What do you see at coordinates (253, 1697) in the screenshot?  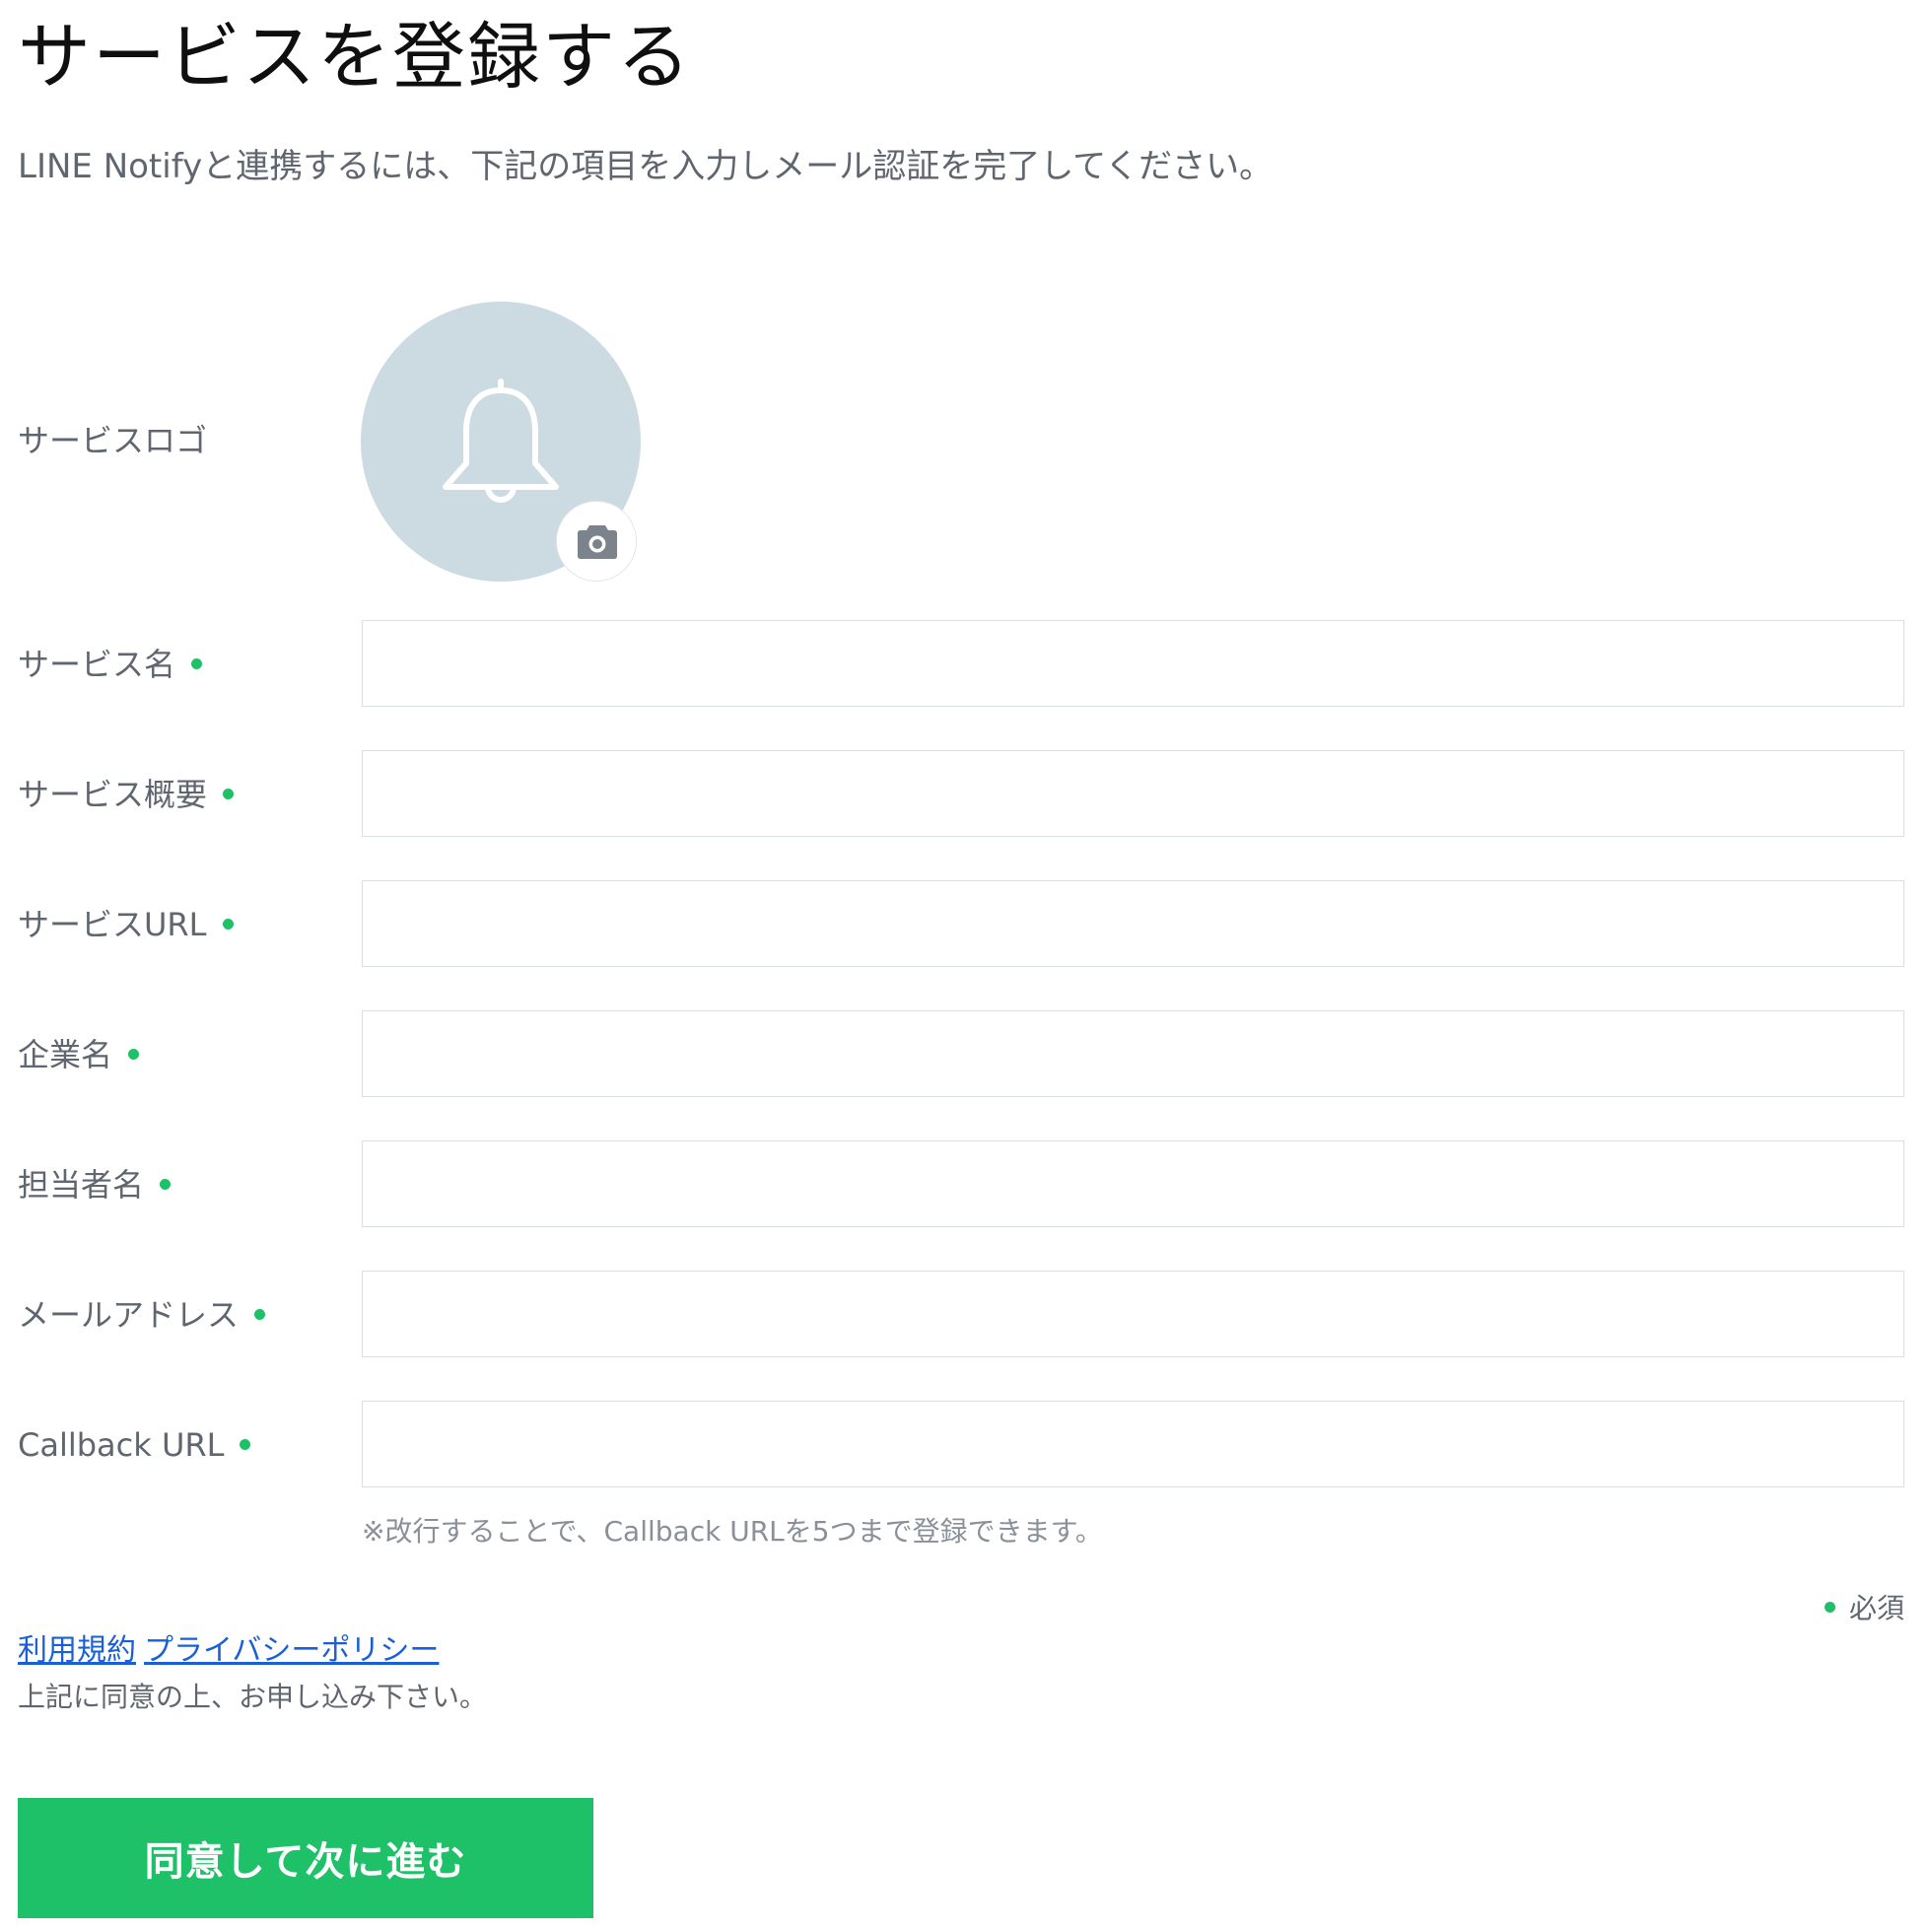 I see `agreement-text: 上記に同意の上、お申し込み下さい。` at bounding box center [253, 1697].